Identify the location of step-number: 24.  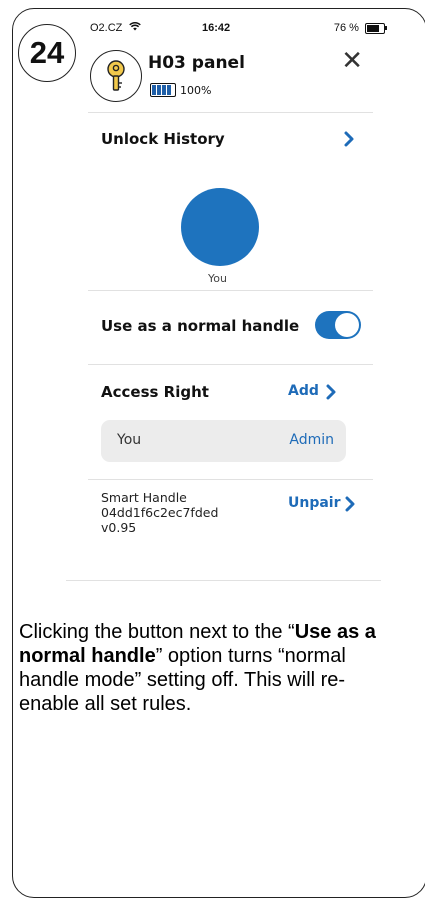
(47, 52).